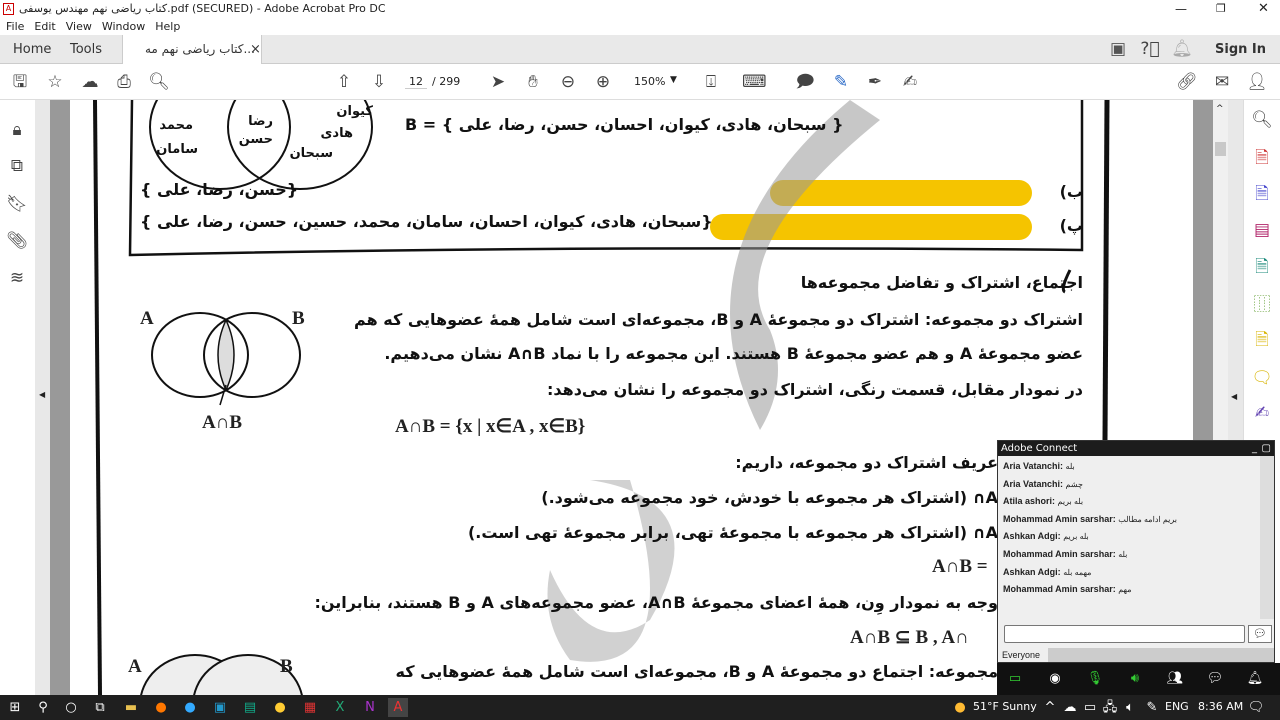 The width and height of the screenshot is (1280, 720). Describe the element at coordinates (1055, 678) in the screenshot. I see `webcam-icon: ◉` at that location.